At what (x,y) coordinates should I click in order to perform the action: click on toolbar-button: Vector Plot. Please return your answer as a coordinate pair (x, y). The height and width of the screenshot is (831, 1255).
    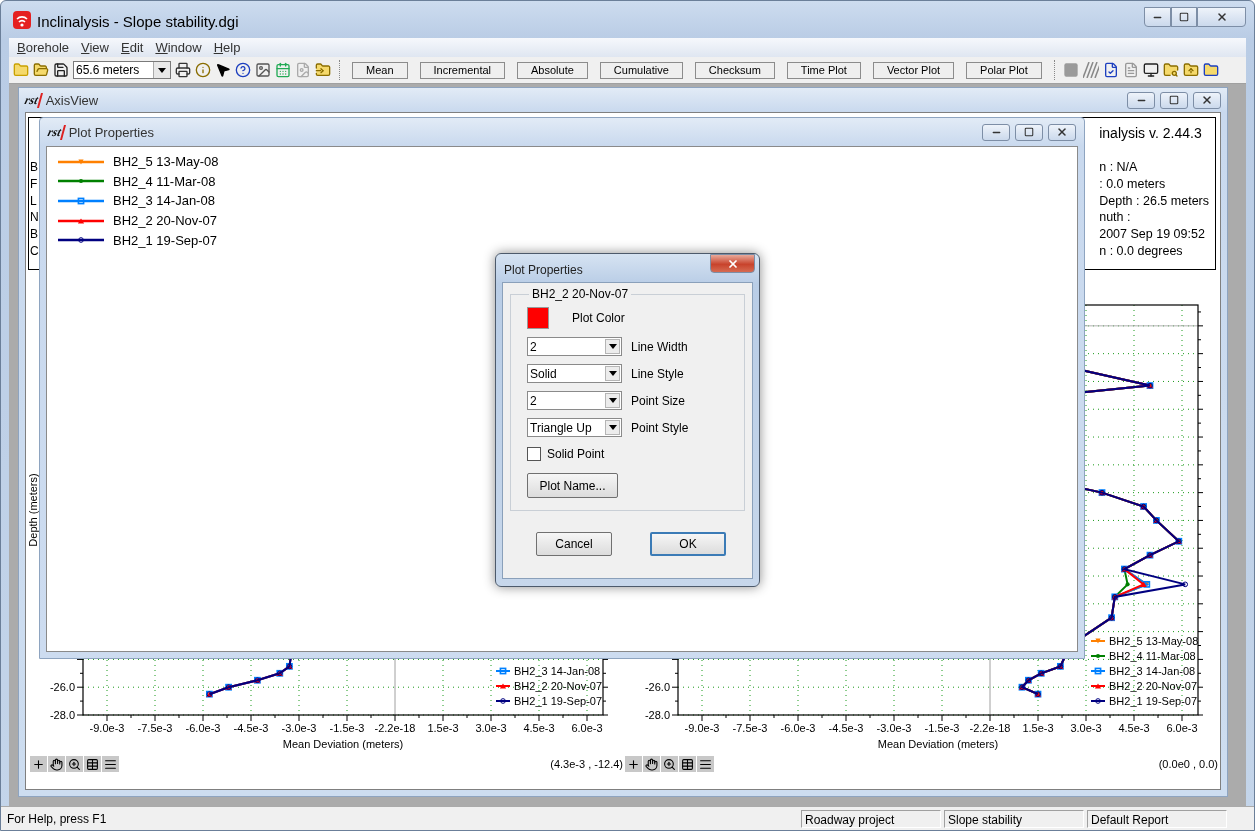
    Looking at the image, I should click on (913, 70).